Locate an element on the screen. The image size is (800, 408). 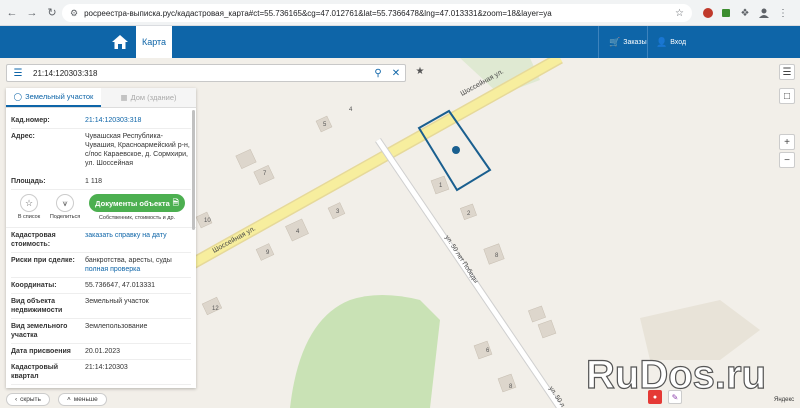
house-number: 12 is located at coordinates (215, 309).